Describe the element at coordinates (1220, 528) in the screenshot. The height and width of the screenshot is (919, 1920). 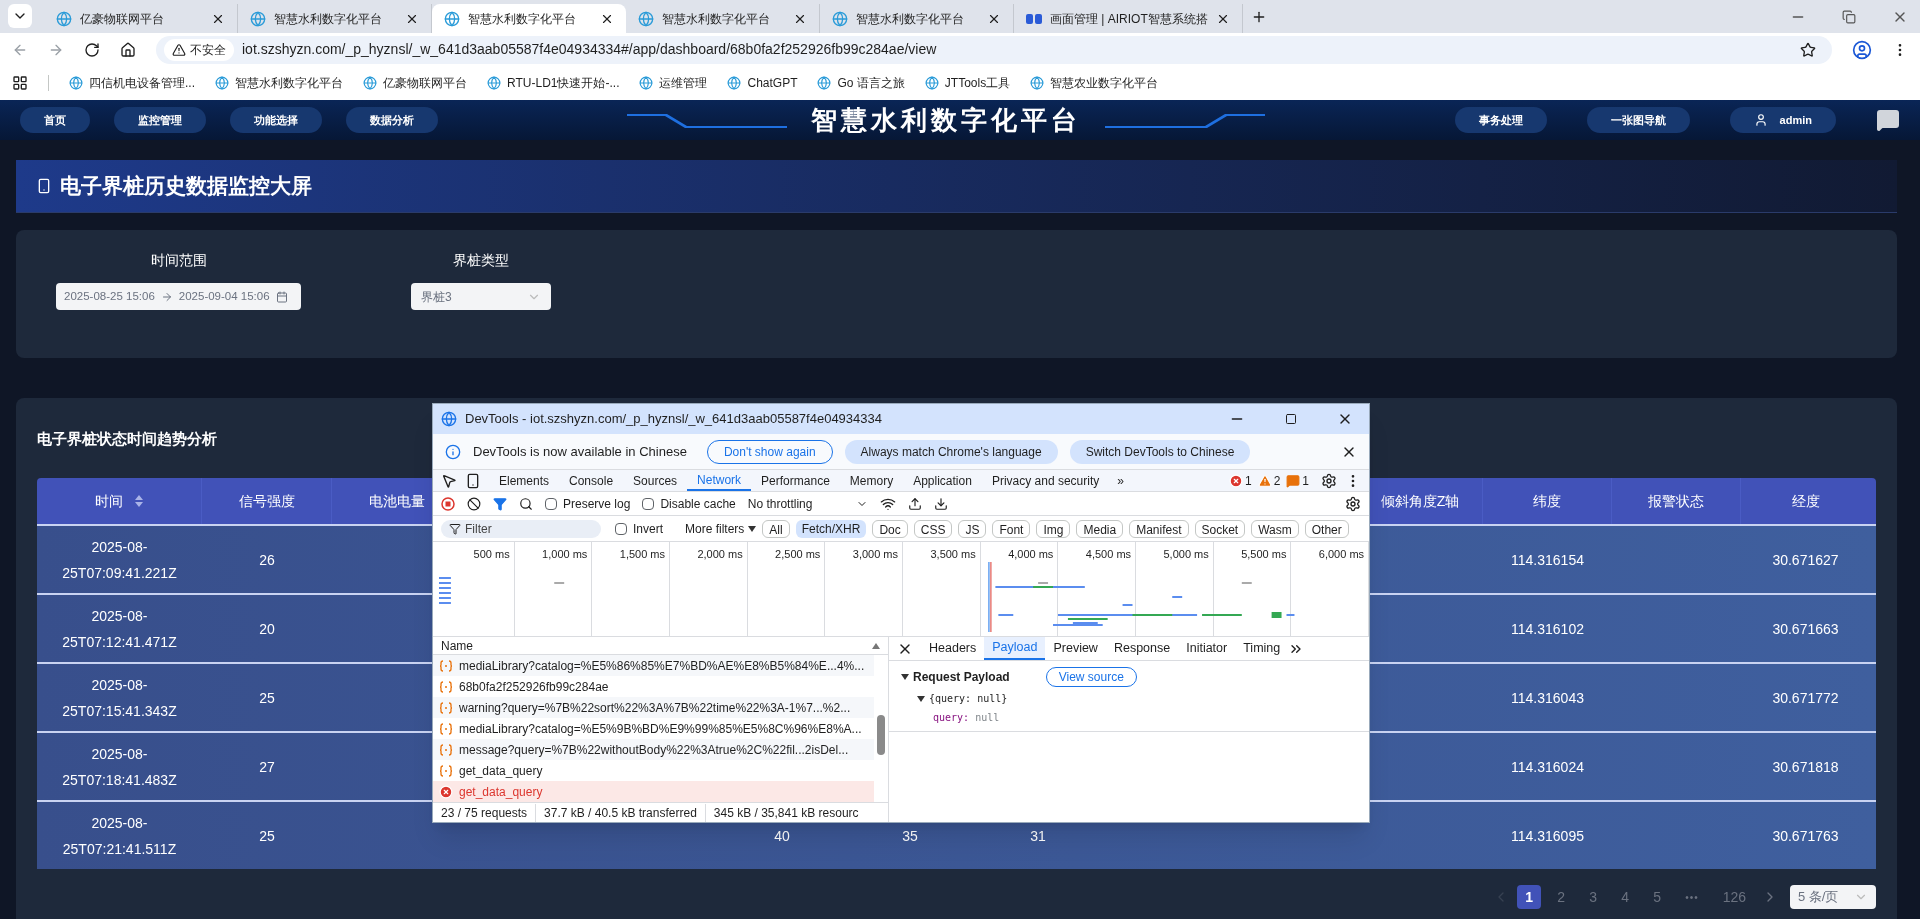
I see `type-filter-chip: Socket` at that location.